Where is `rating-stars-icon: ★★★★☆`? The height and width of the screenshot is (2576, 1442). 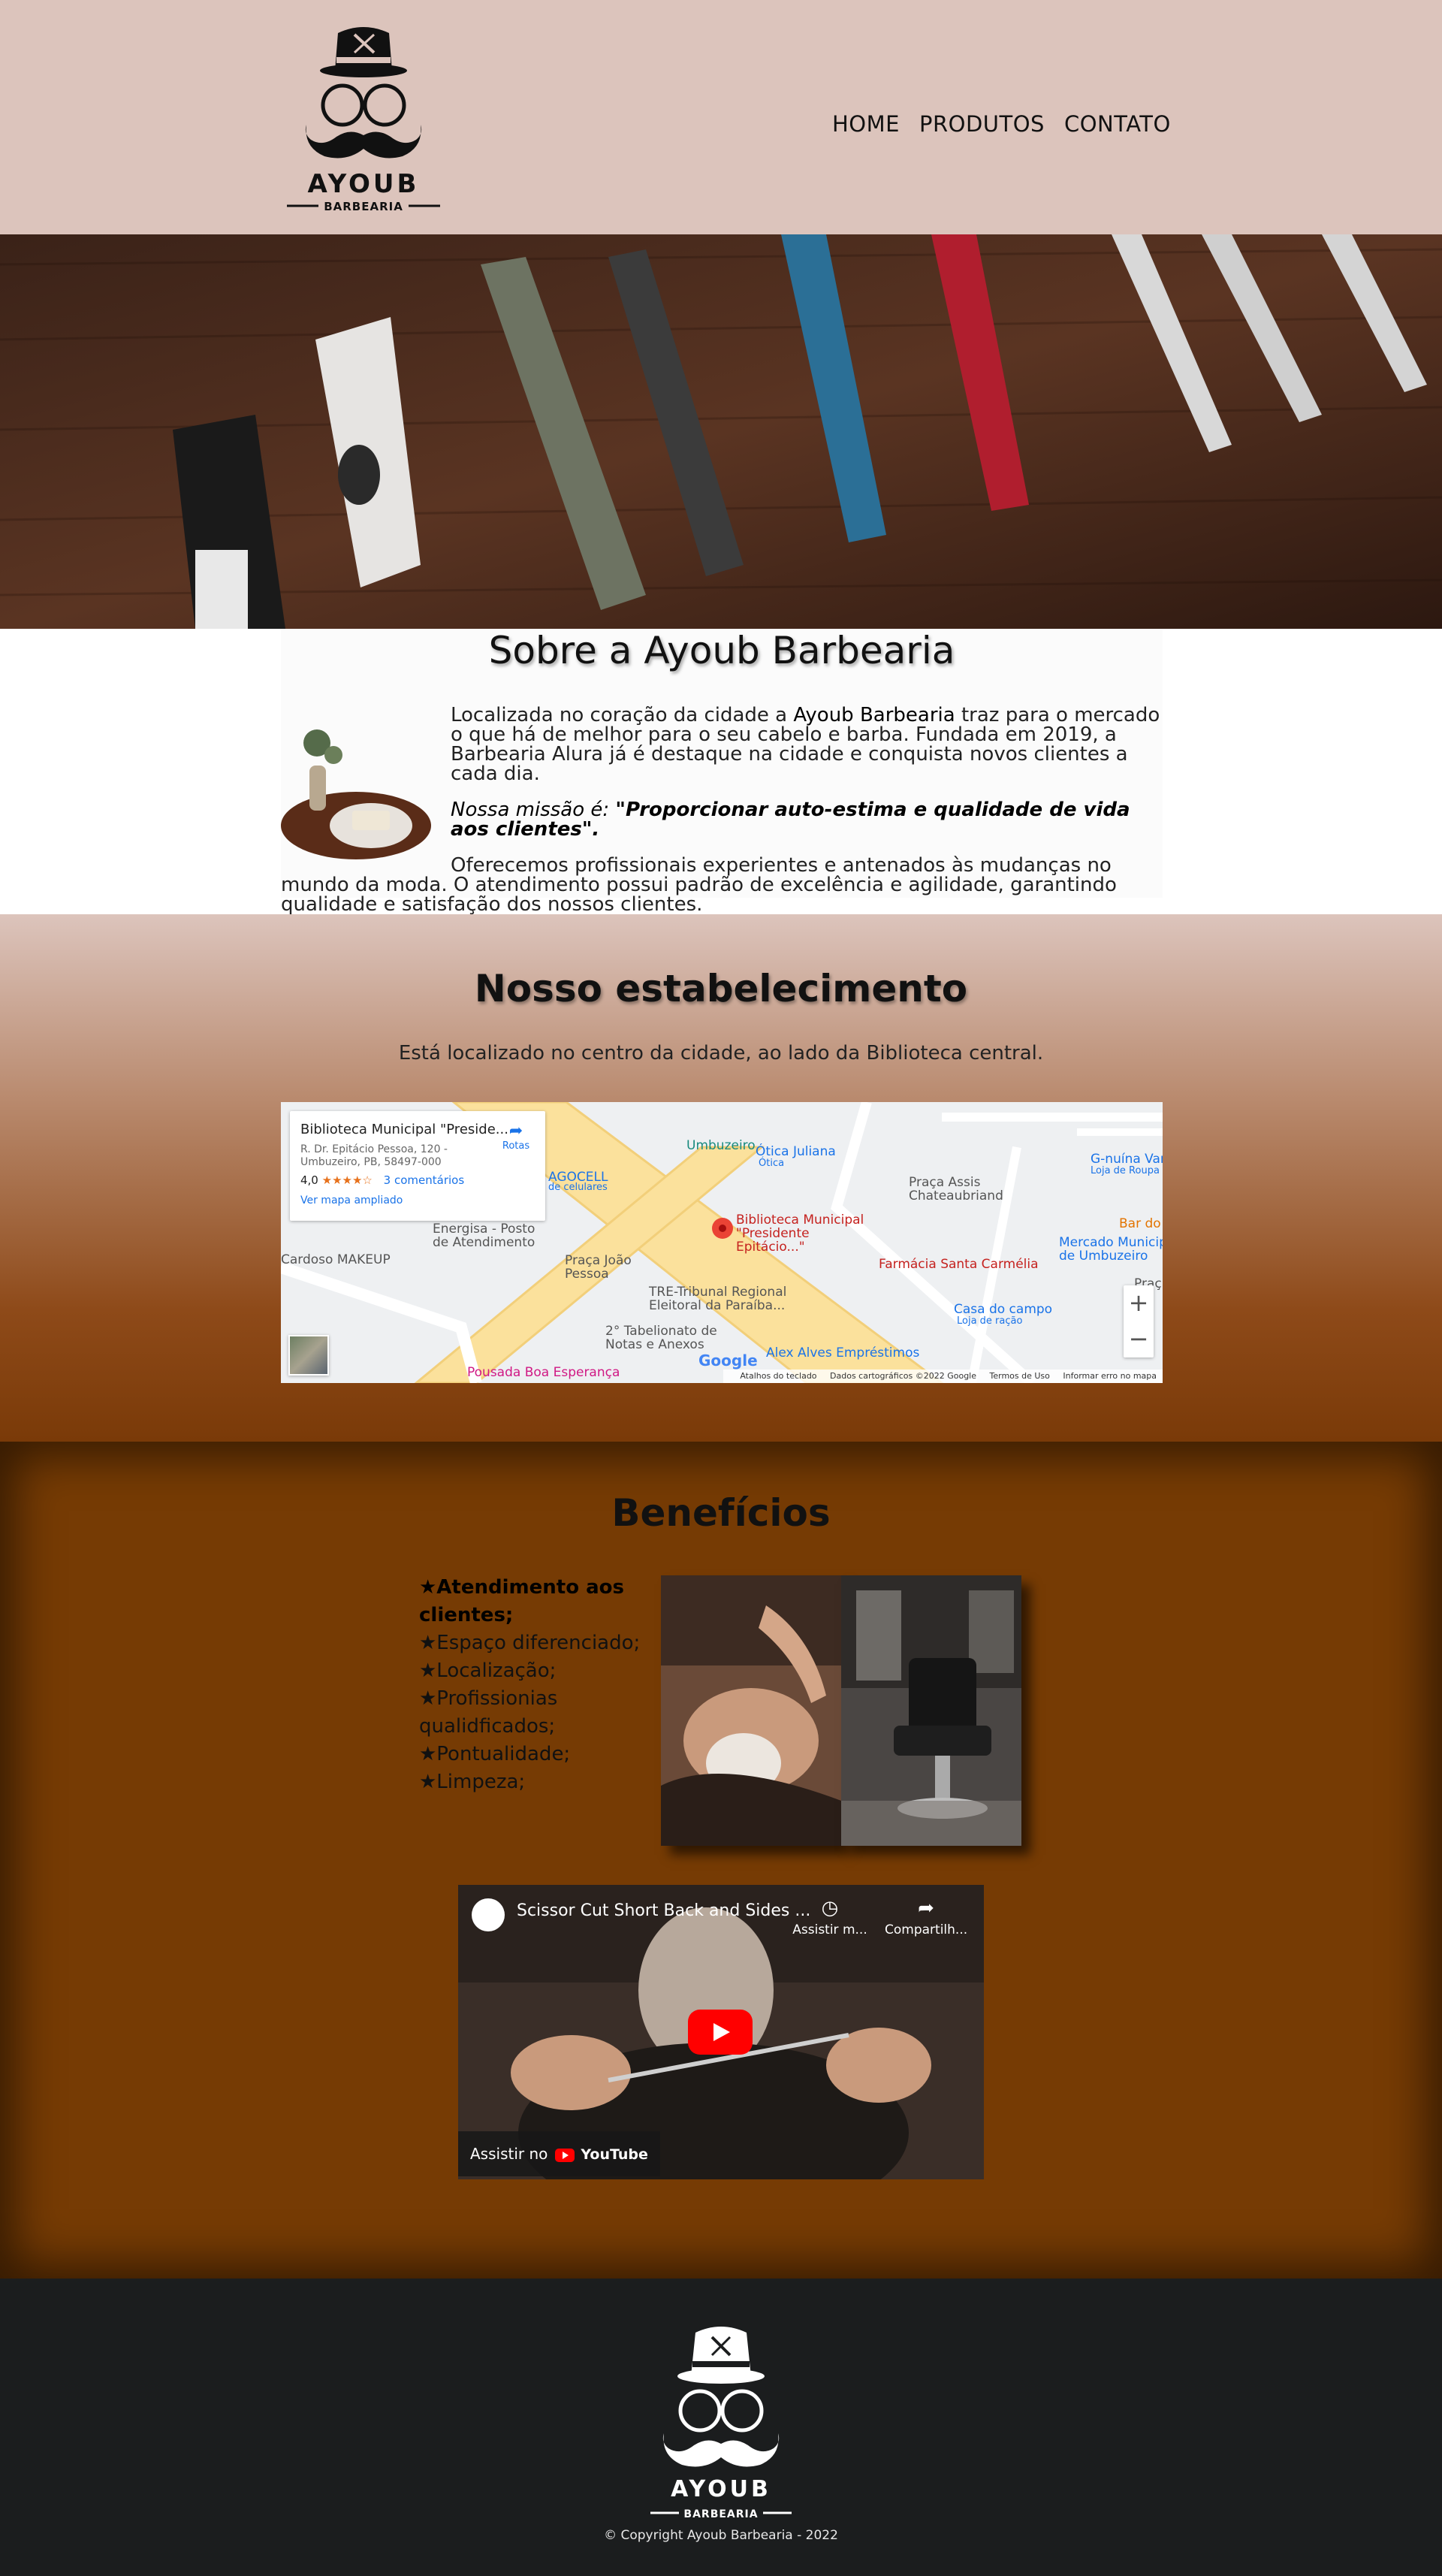
rating-stars-icon: ★★★★☆ is located at coordinates (347, 1180).